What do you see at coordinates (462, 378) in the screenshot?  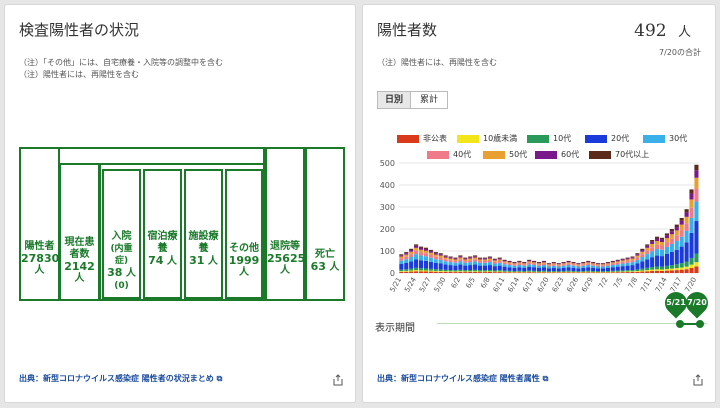 I see `source-link: 出典：新型コロナウイルス感染症 陽性者属性 ⧉` at bounding box center [462, 378].